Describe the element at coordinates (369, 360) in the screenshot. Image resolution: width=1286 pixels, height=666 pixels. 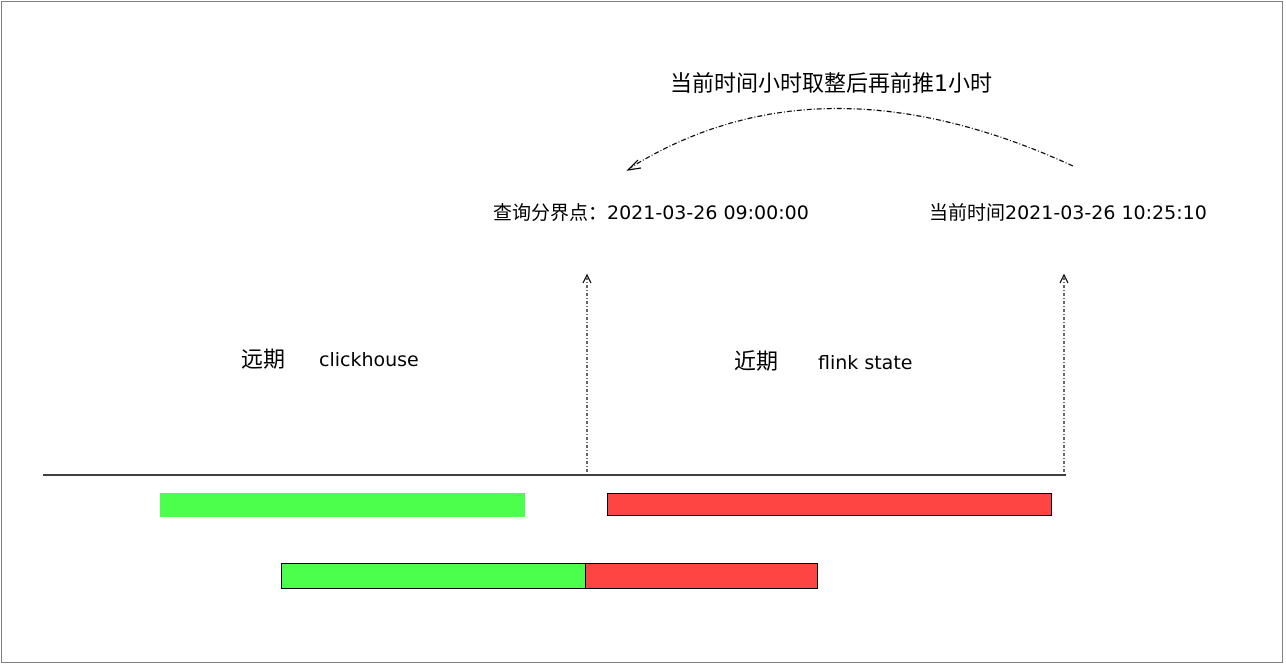
I see `far-source-label: clickhouse` at that location.